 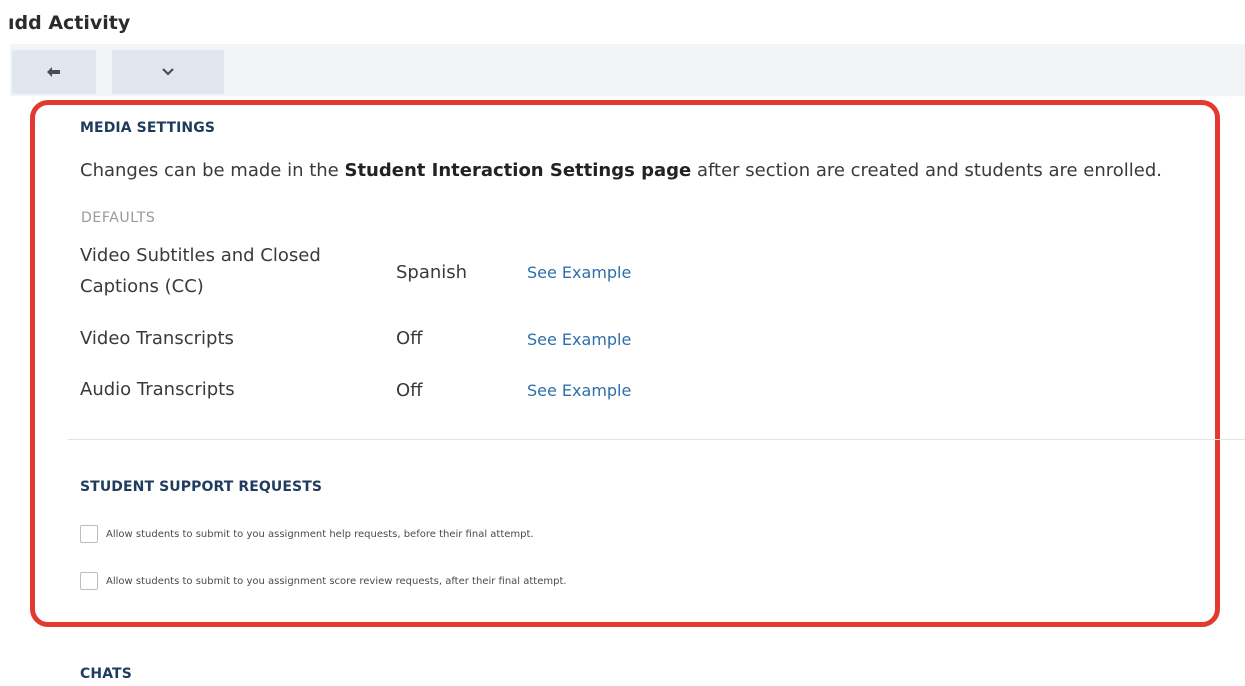 I want to click on setting-value-audio-transcripts: Off, so click(x=409, y=390).